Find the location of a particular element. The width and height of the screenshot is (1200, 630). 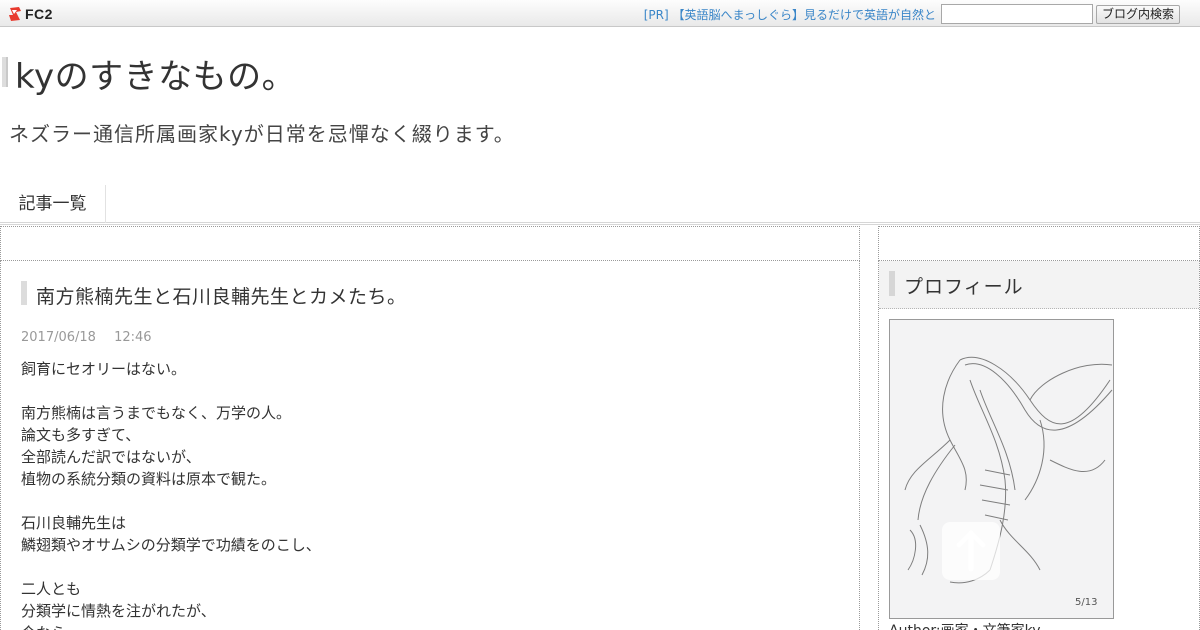

entry-datetime: 2017/06/18 12:46 is located at coordinates (93, 337).